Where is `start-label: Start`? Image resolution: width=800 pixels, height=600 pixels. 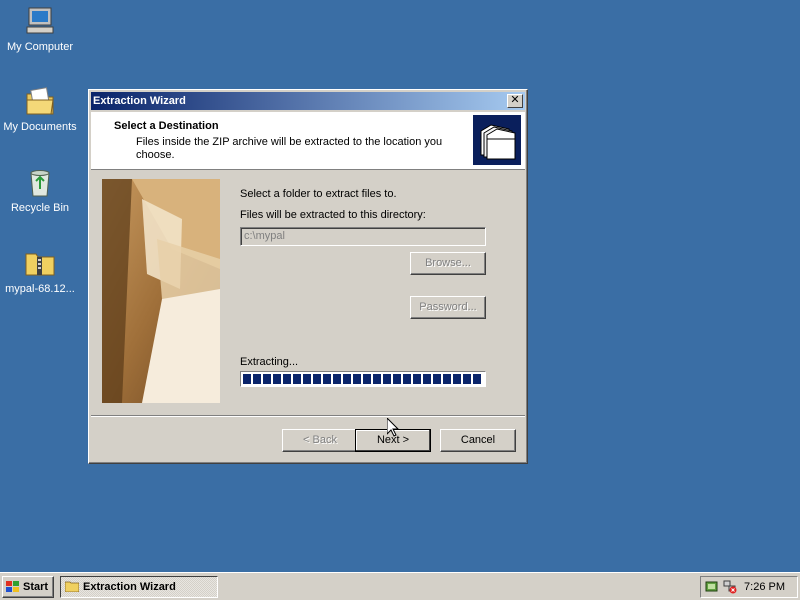
start-label: Start is located at coordinates (36, 587).